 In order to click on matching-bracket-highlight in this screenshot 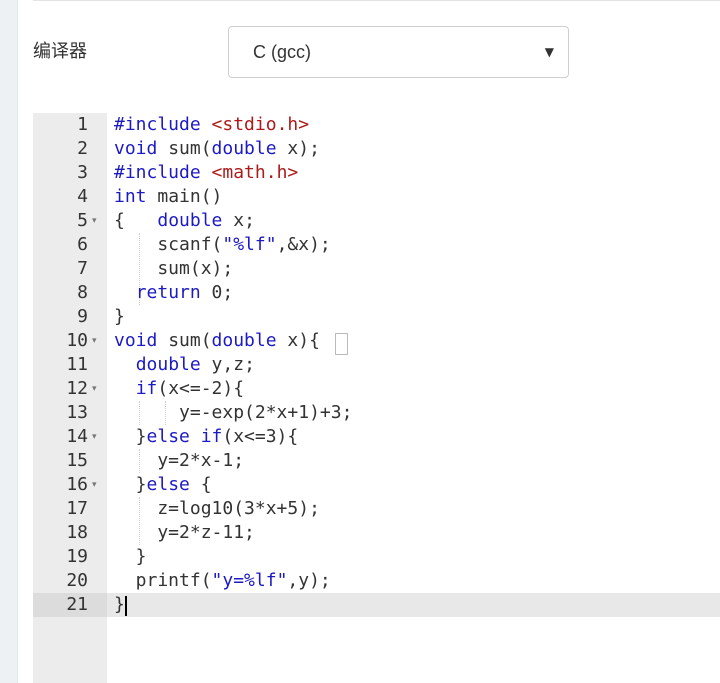, I will do `click(341, 344)`.